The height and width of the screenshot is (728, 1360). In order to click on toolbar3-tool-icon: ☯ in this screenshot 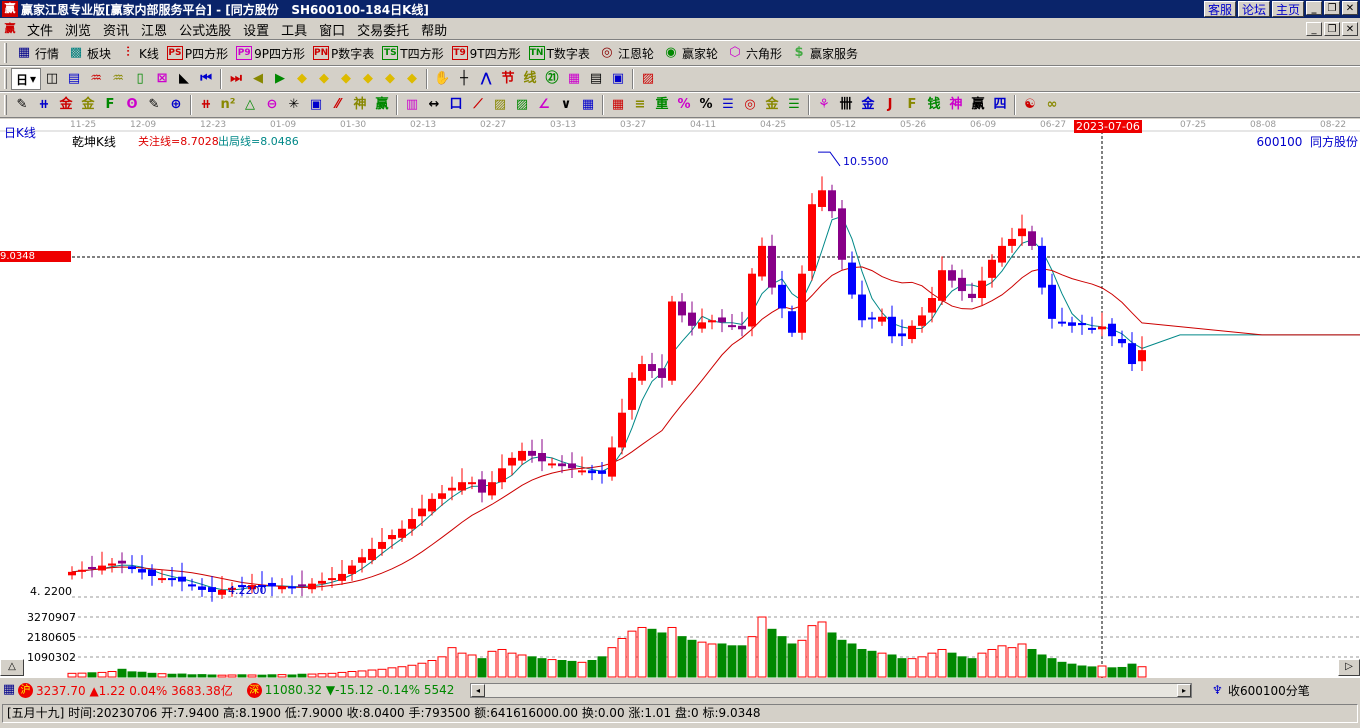, I will do `click(1030, 105)`.